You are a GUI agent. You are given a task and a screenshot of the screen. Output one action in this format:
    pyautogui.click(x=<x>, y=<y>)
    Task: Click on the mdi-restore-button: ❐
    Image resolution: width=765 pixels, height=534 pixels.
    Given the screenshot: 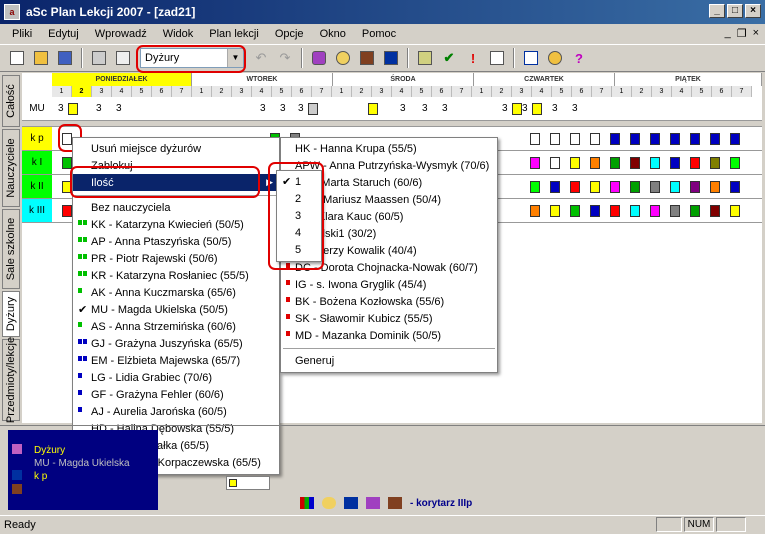 What is the action you would take?
    pyautogui.click(x=742, y=33)
    